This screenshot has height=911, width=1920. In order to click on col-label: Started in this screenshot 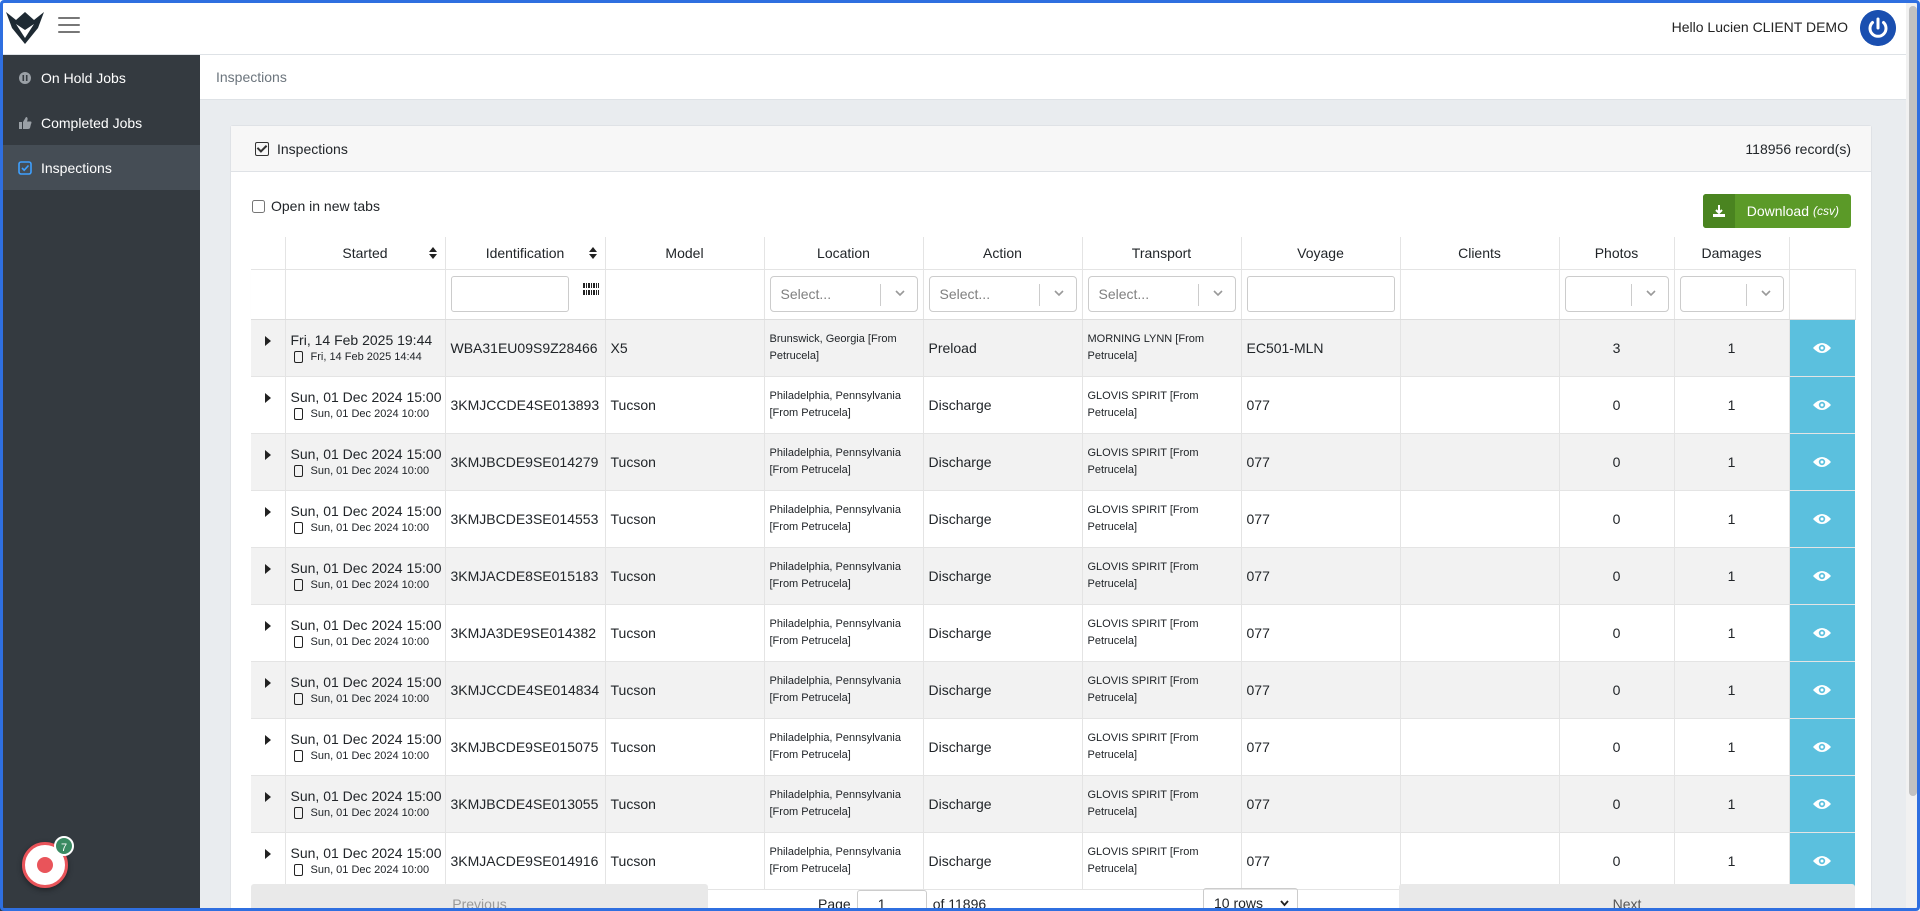, I will do `click(365, 252)`.